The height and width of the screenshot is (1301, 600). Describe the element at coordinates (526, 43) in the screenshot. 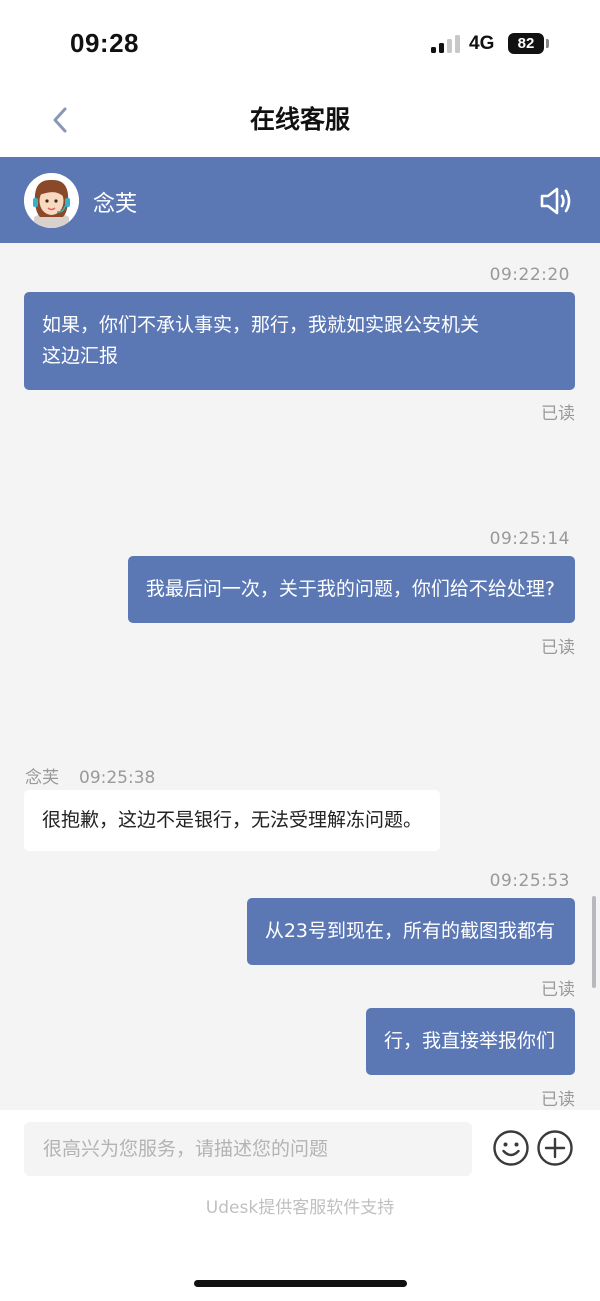

I see `battery-indicator: 82` at that location.